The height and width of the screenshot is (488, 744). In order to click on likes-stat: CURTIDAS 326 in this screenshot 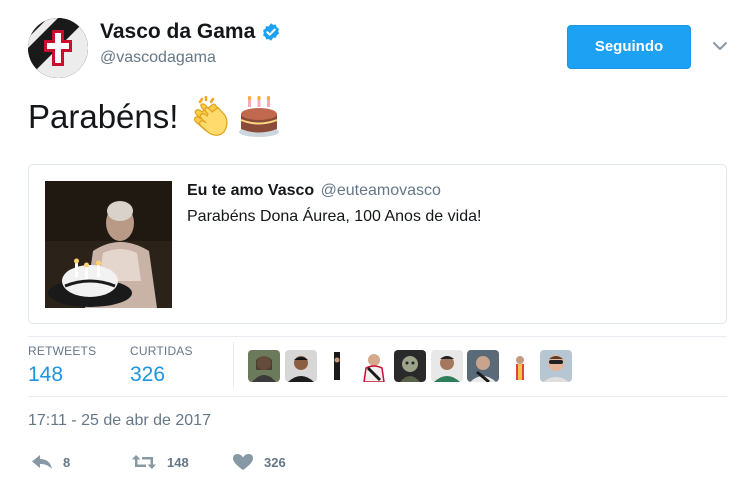, I will do `click(161, 365)`.